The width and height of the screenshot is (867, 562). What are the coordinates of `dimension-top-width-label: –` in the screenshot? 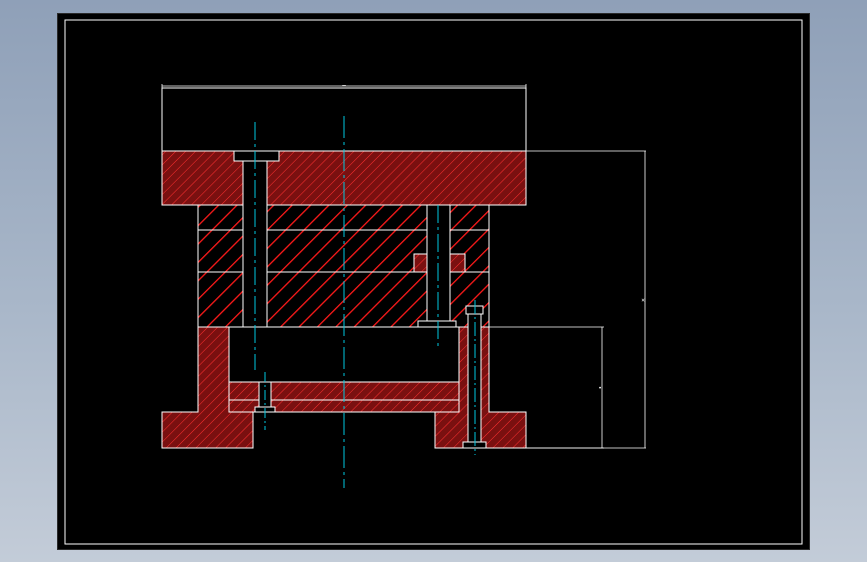 It's located at (344, 85).